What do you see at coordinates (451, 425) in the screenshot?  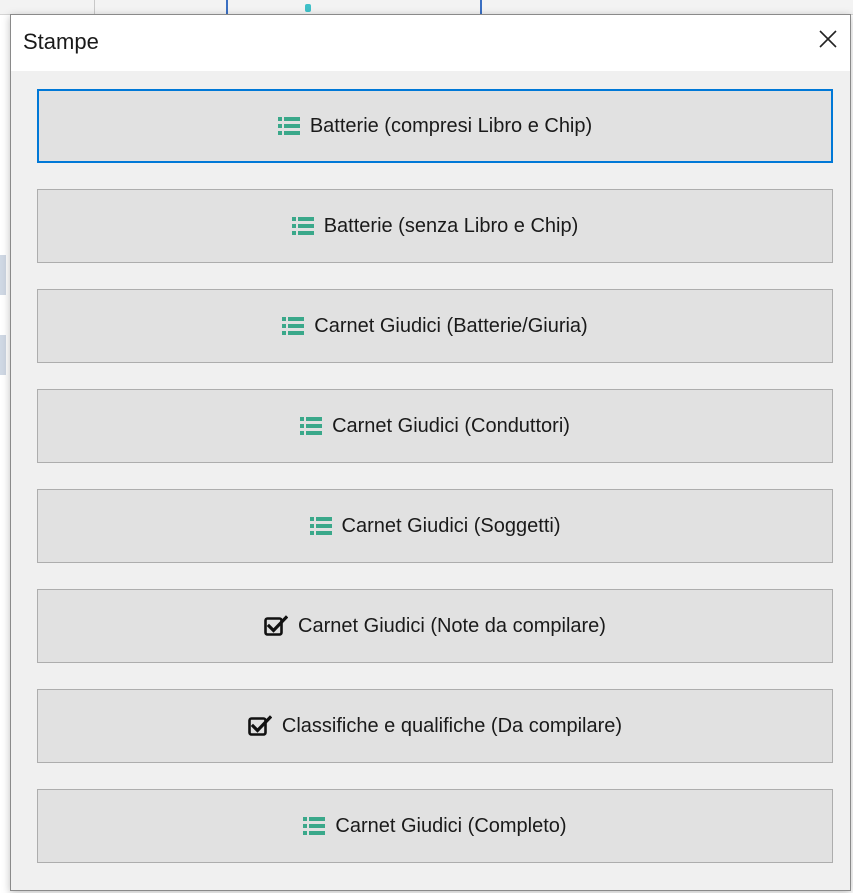 I see `print-button-label: Carnet Giudici (Conduttori)` at bounding box center [451, 425].